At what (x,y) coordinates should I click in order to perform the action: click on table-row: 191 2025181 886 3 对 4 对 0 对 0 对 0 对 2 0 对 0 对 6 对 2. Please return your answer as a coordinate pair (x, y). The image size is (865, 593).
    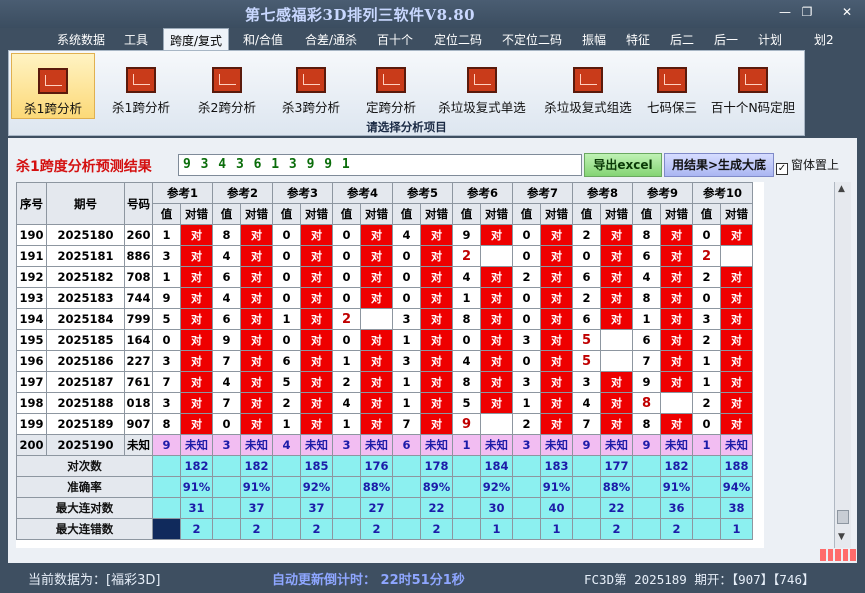
    Looking at the image, I should click on (384, 256).